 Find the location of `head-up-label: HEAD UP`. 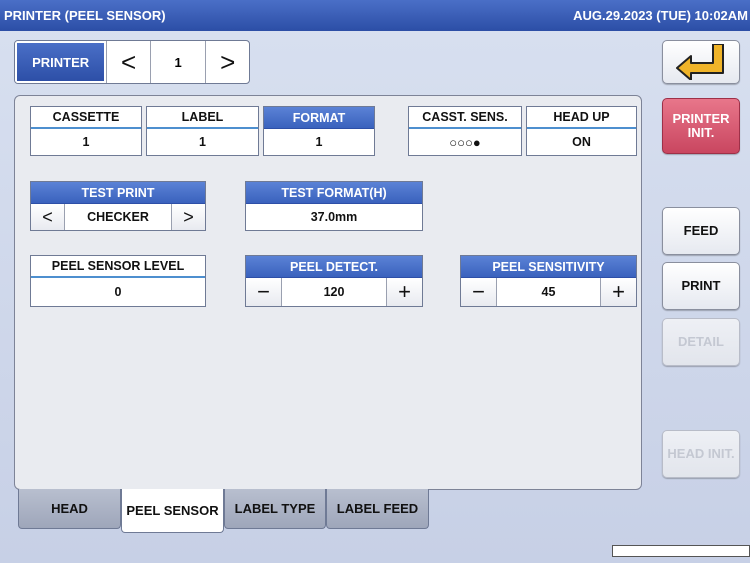

head-up-label: HEAD UP is located at coordinates (581, 118).